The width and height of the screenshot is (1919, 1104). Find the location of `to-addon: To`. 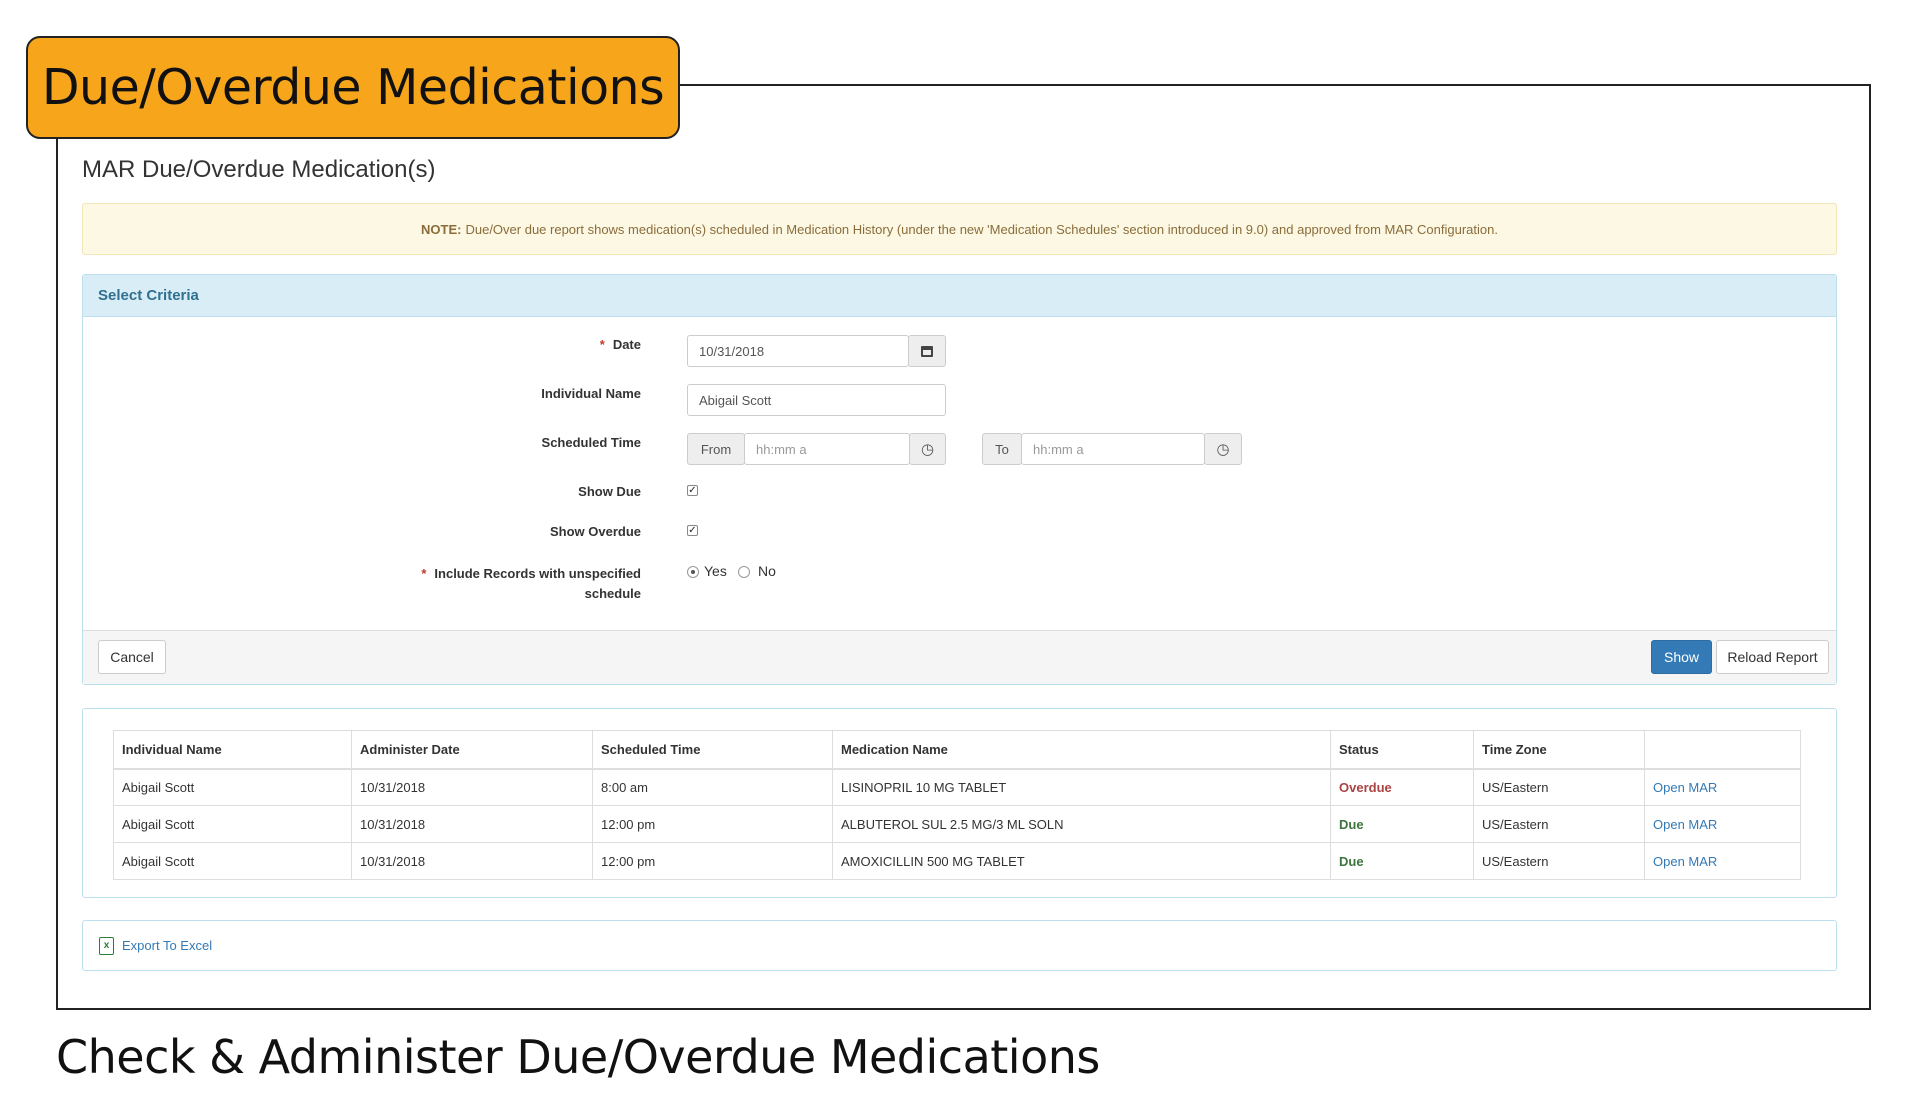

to-addon: To is located at coordinates (1002, 449).